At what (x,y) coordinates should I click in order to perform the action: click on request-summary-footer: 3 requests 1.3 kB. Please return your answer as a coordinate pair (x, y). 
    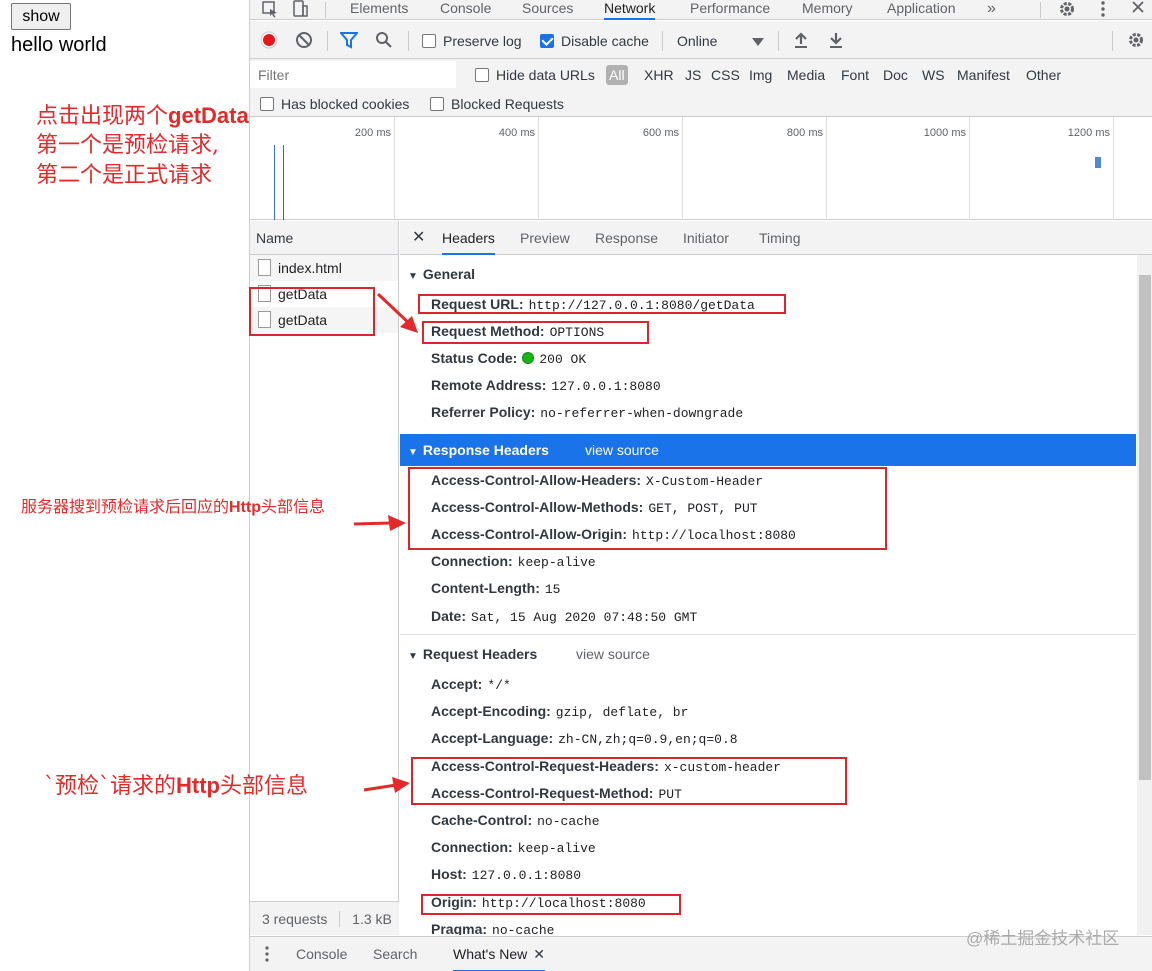
    Looking at the image, I should click on (324, 918).